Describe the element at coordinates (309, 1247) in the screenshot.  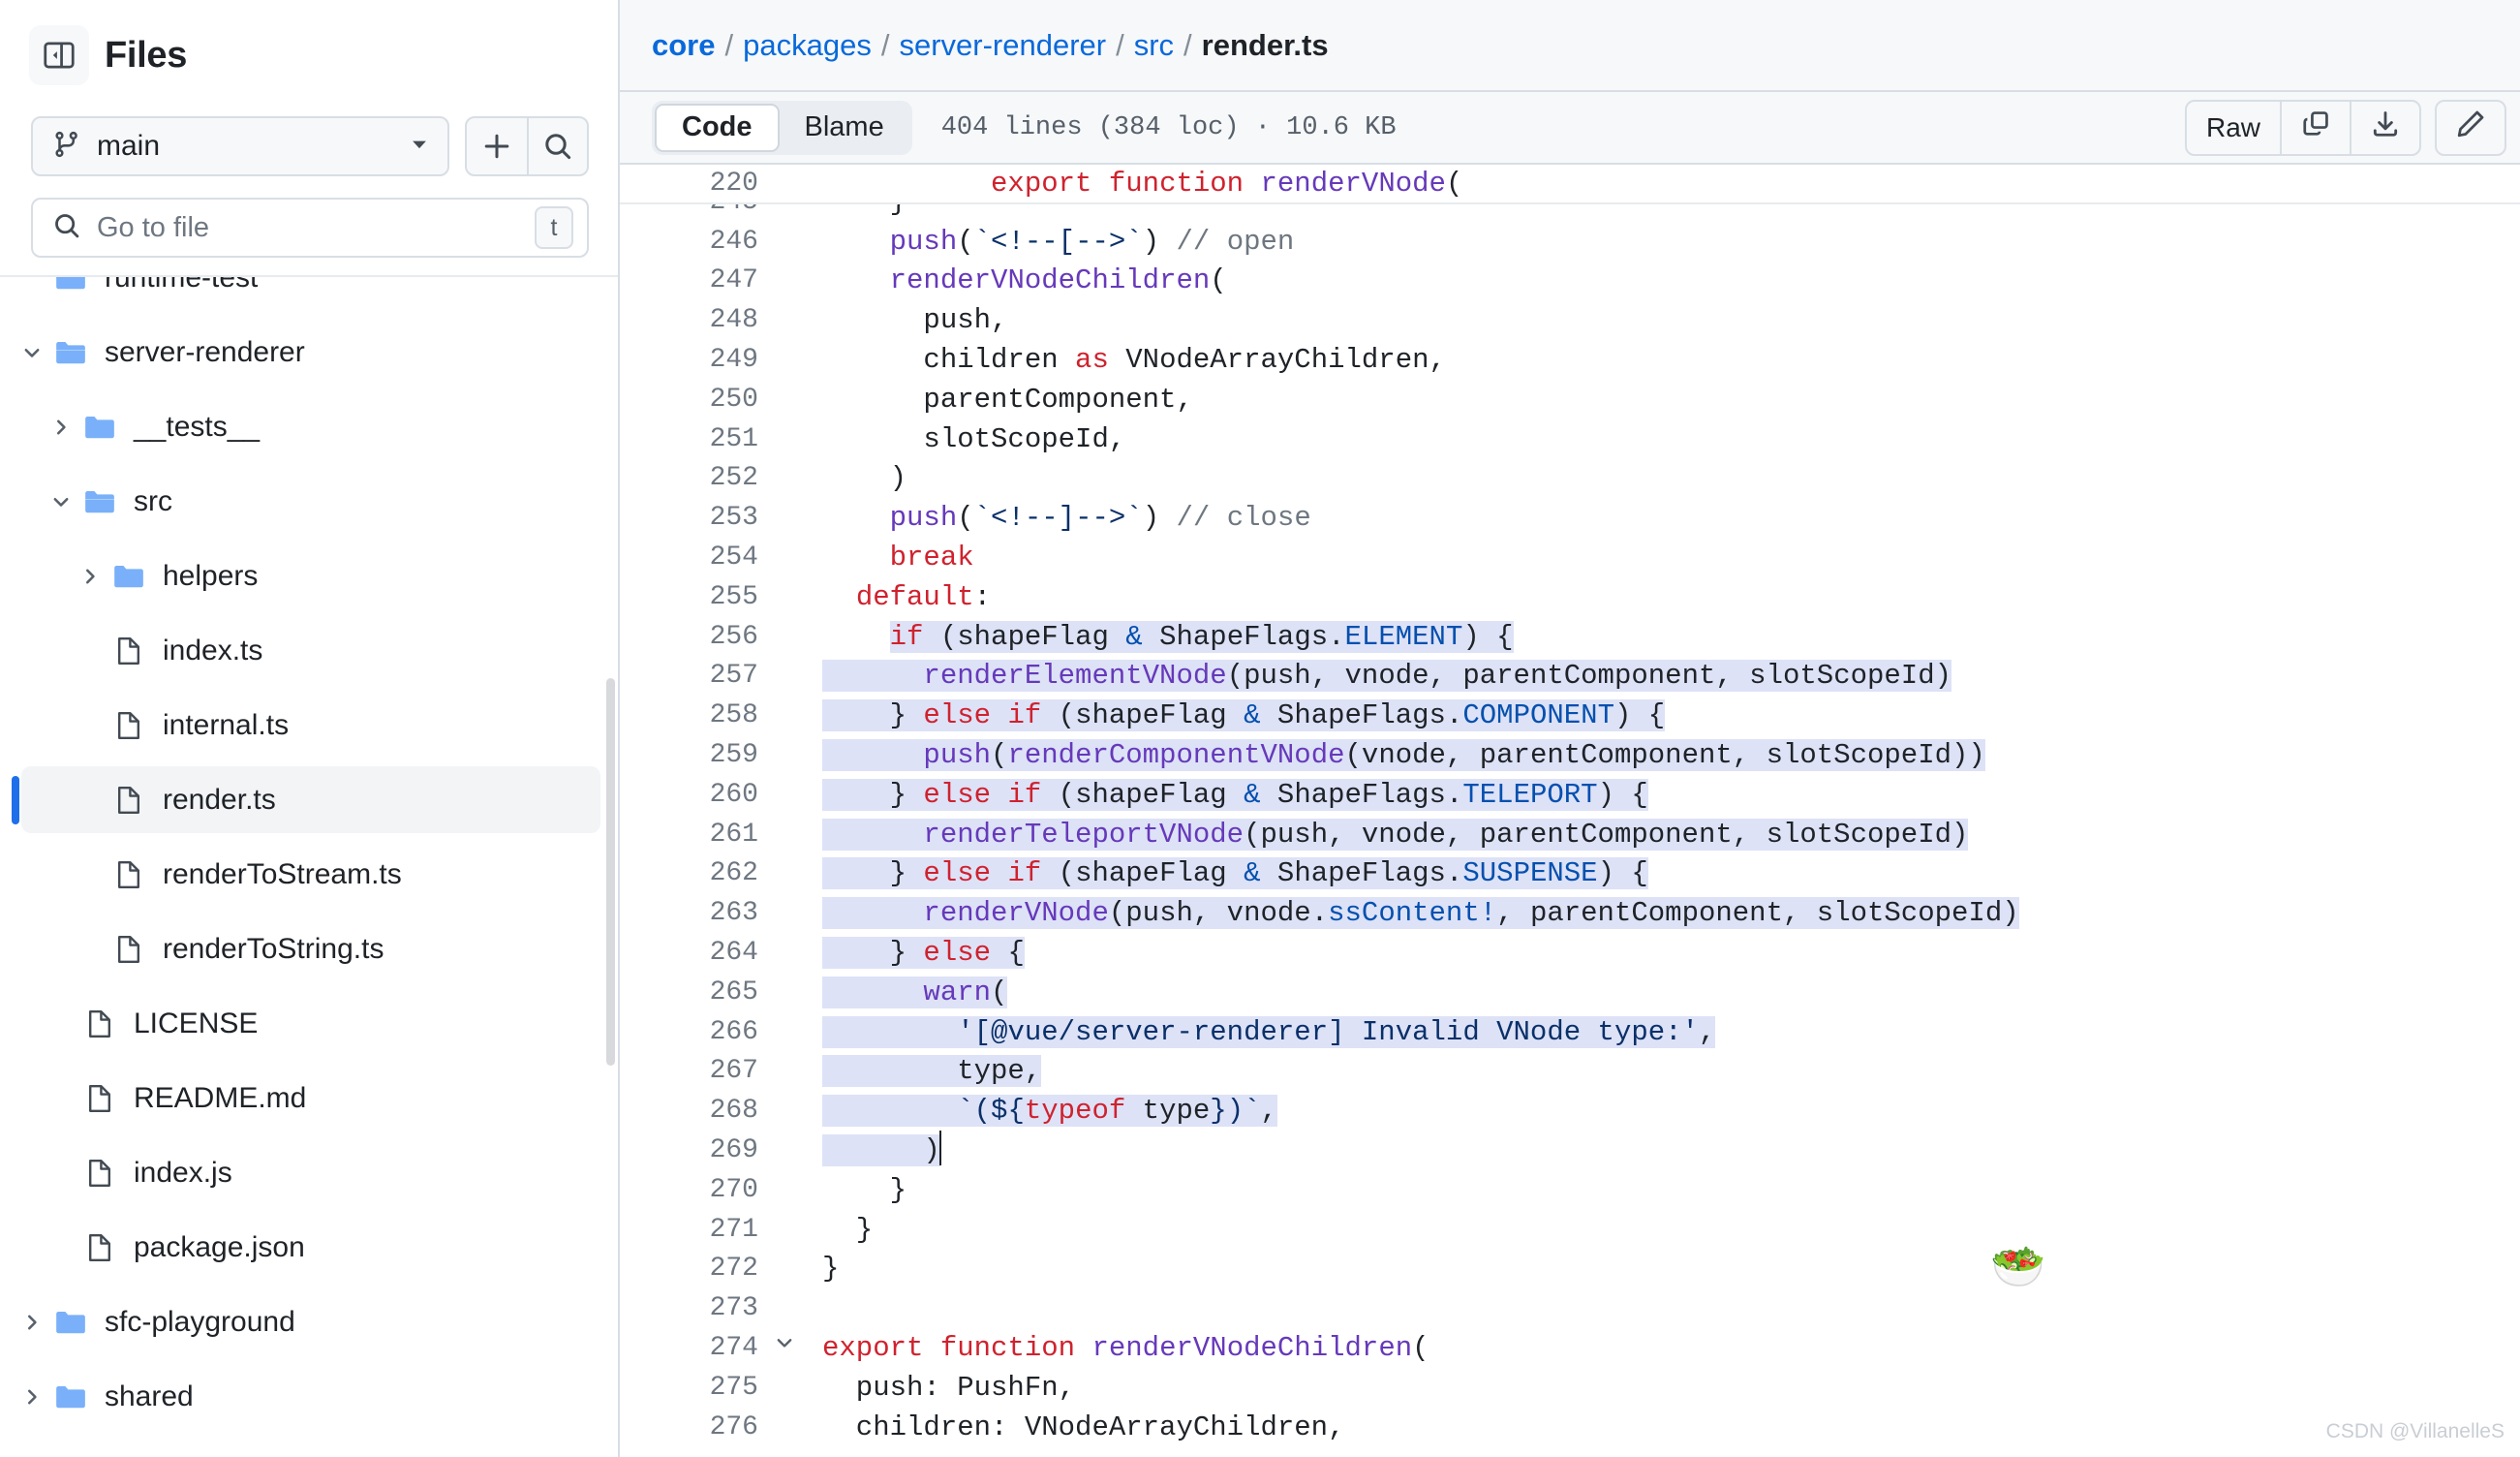
I see `tree-file-package-json: package.json` at that location.